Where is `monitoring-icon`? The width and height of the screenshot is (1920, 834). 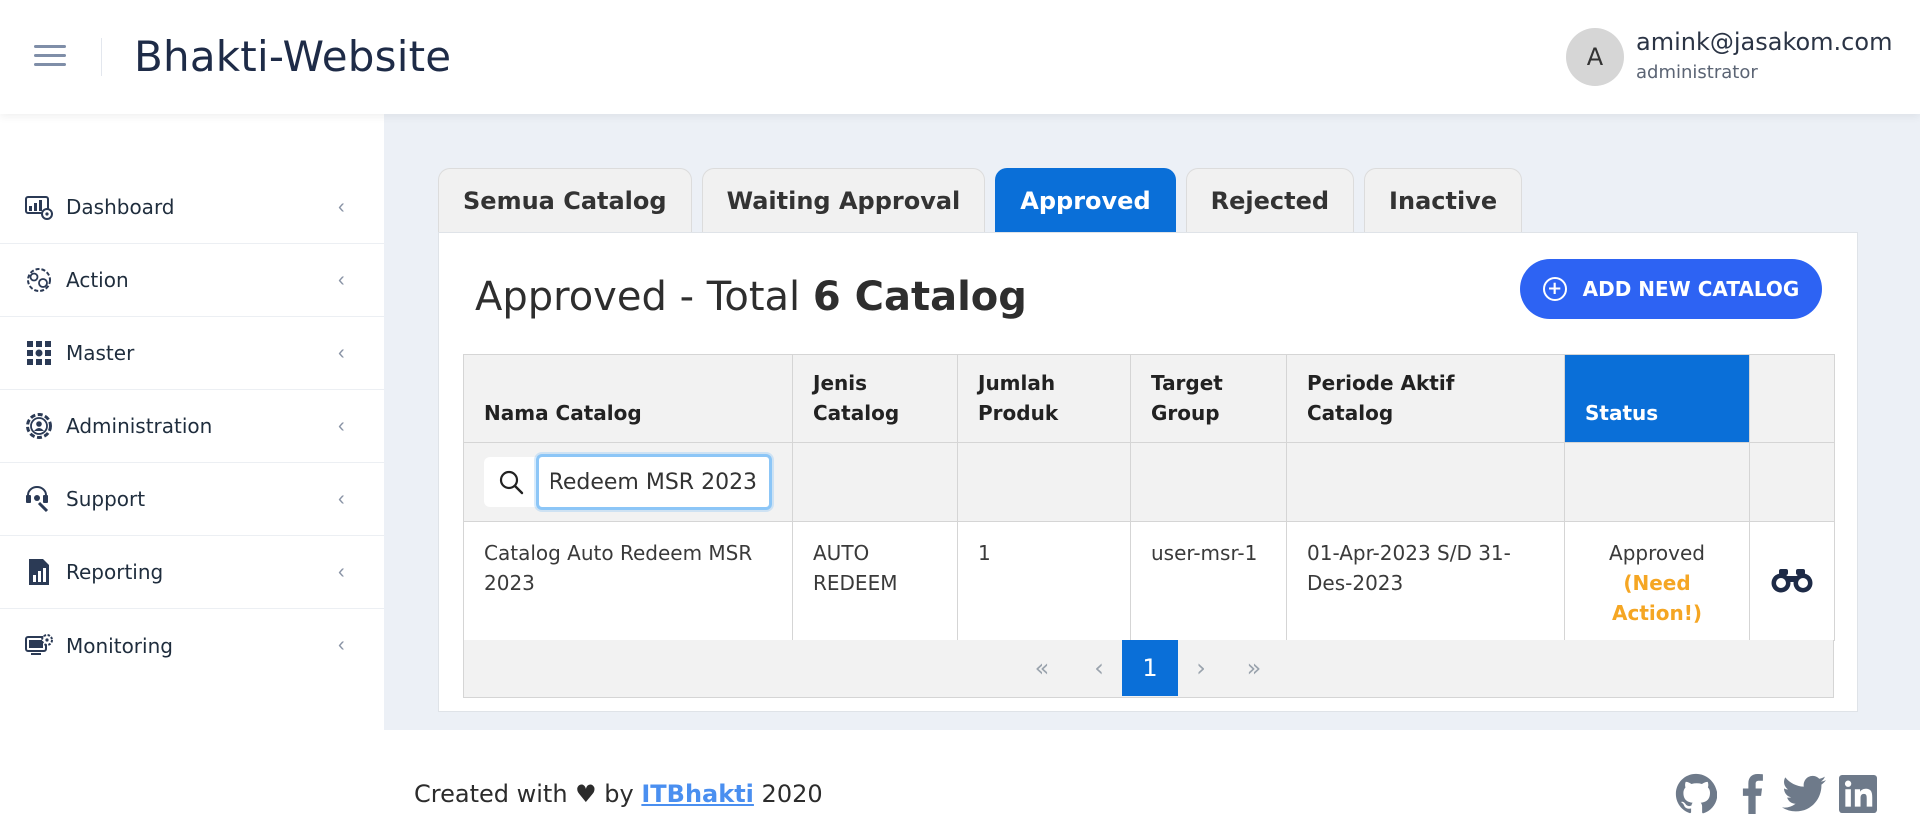 monitoring-icon is located at coordinates (39, 646).